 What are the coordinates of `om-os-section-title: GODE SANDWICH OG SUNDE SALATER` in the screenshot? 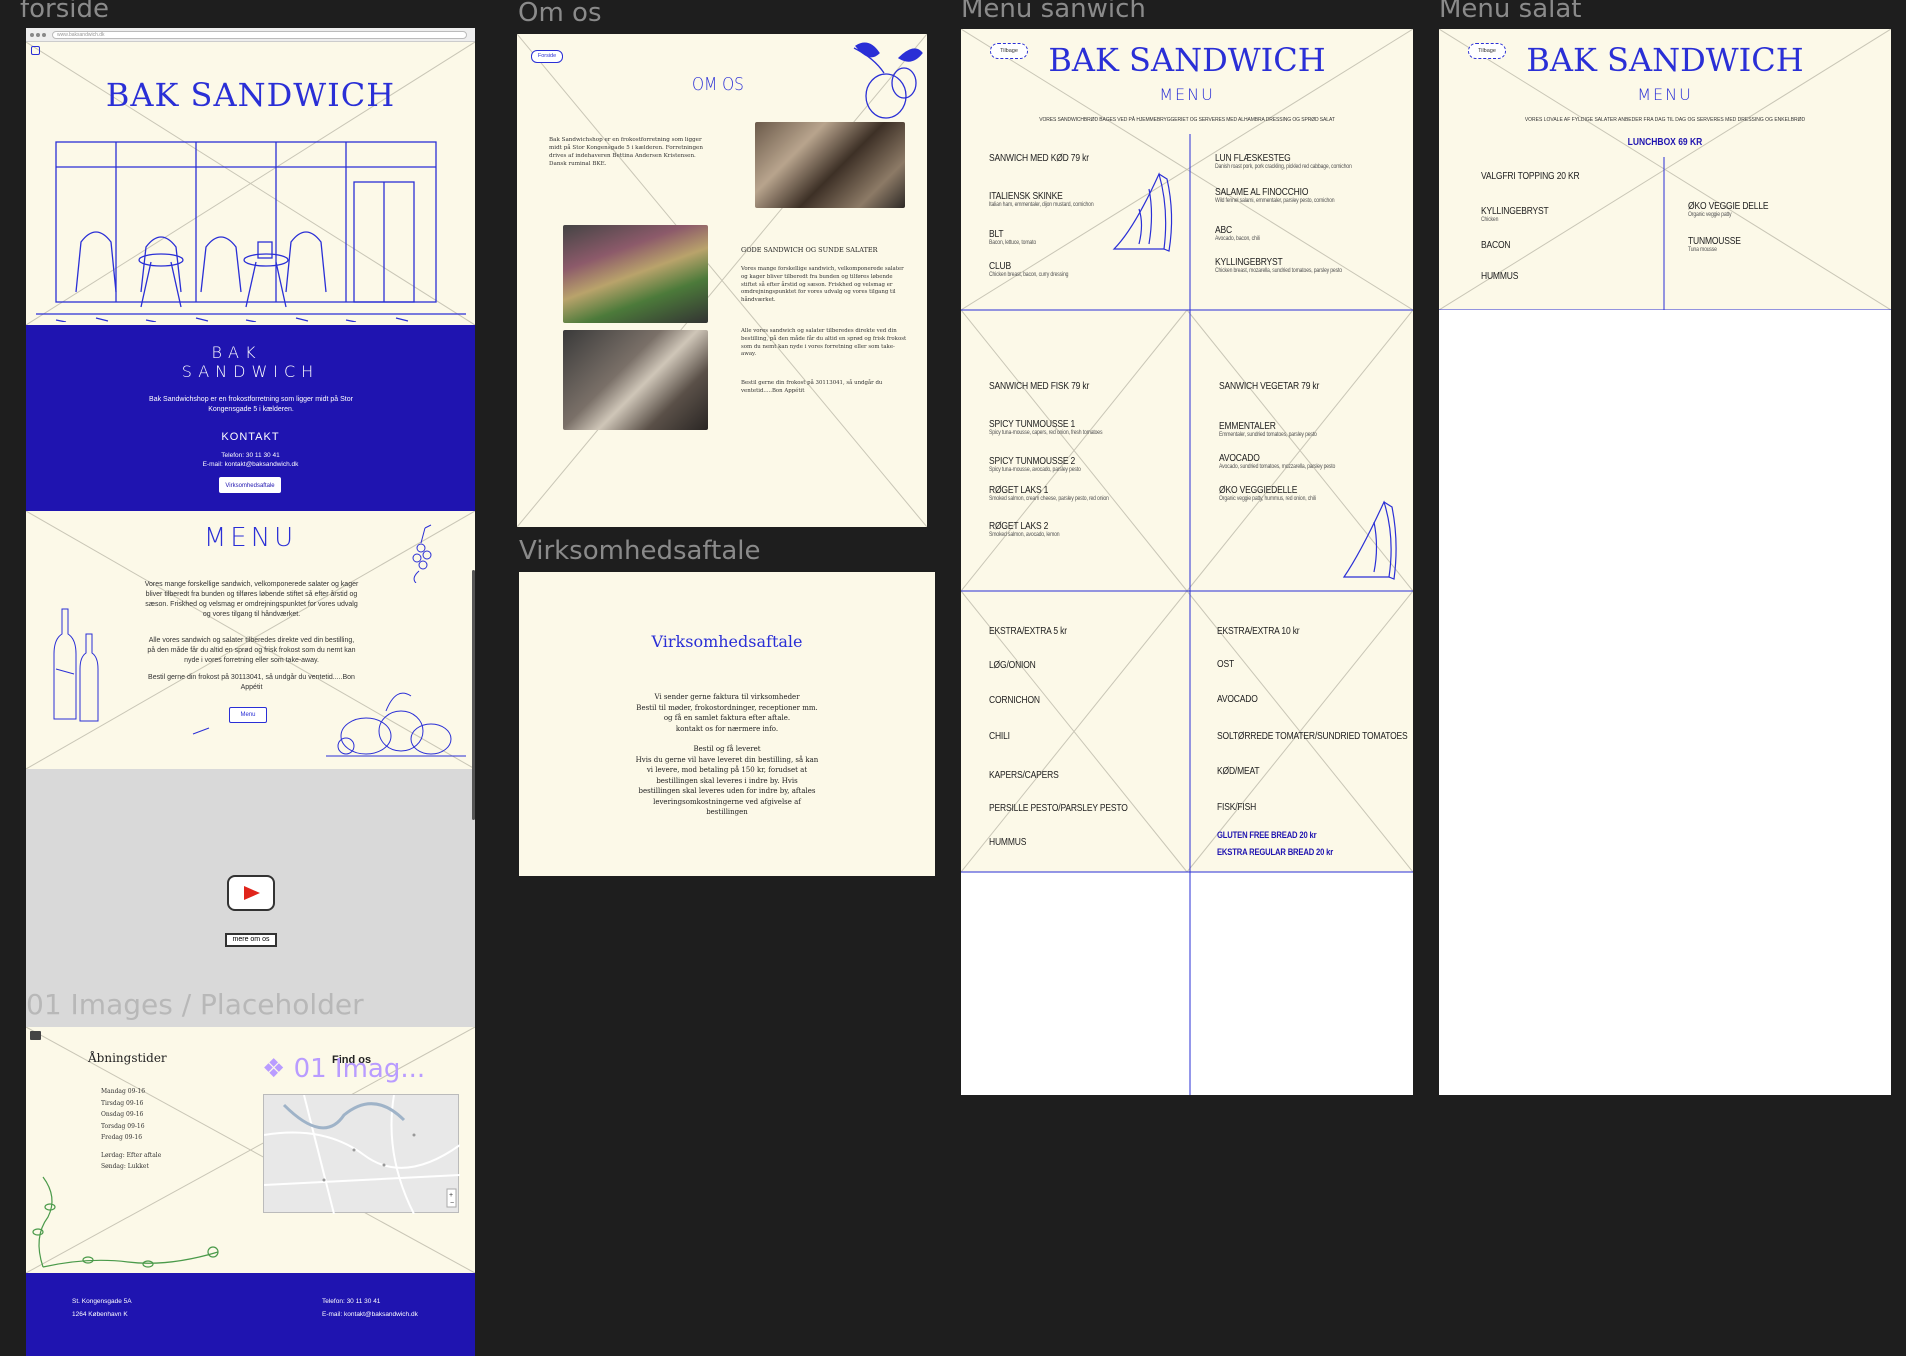 It's located at (809, 250).